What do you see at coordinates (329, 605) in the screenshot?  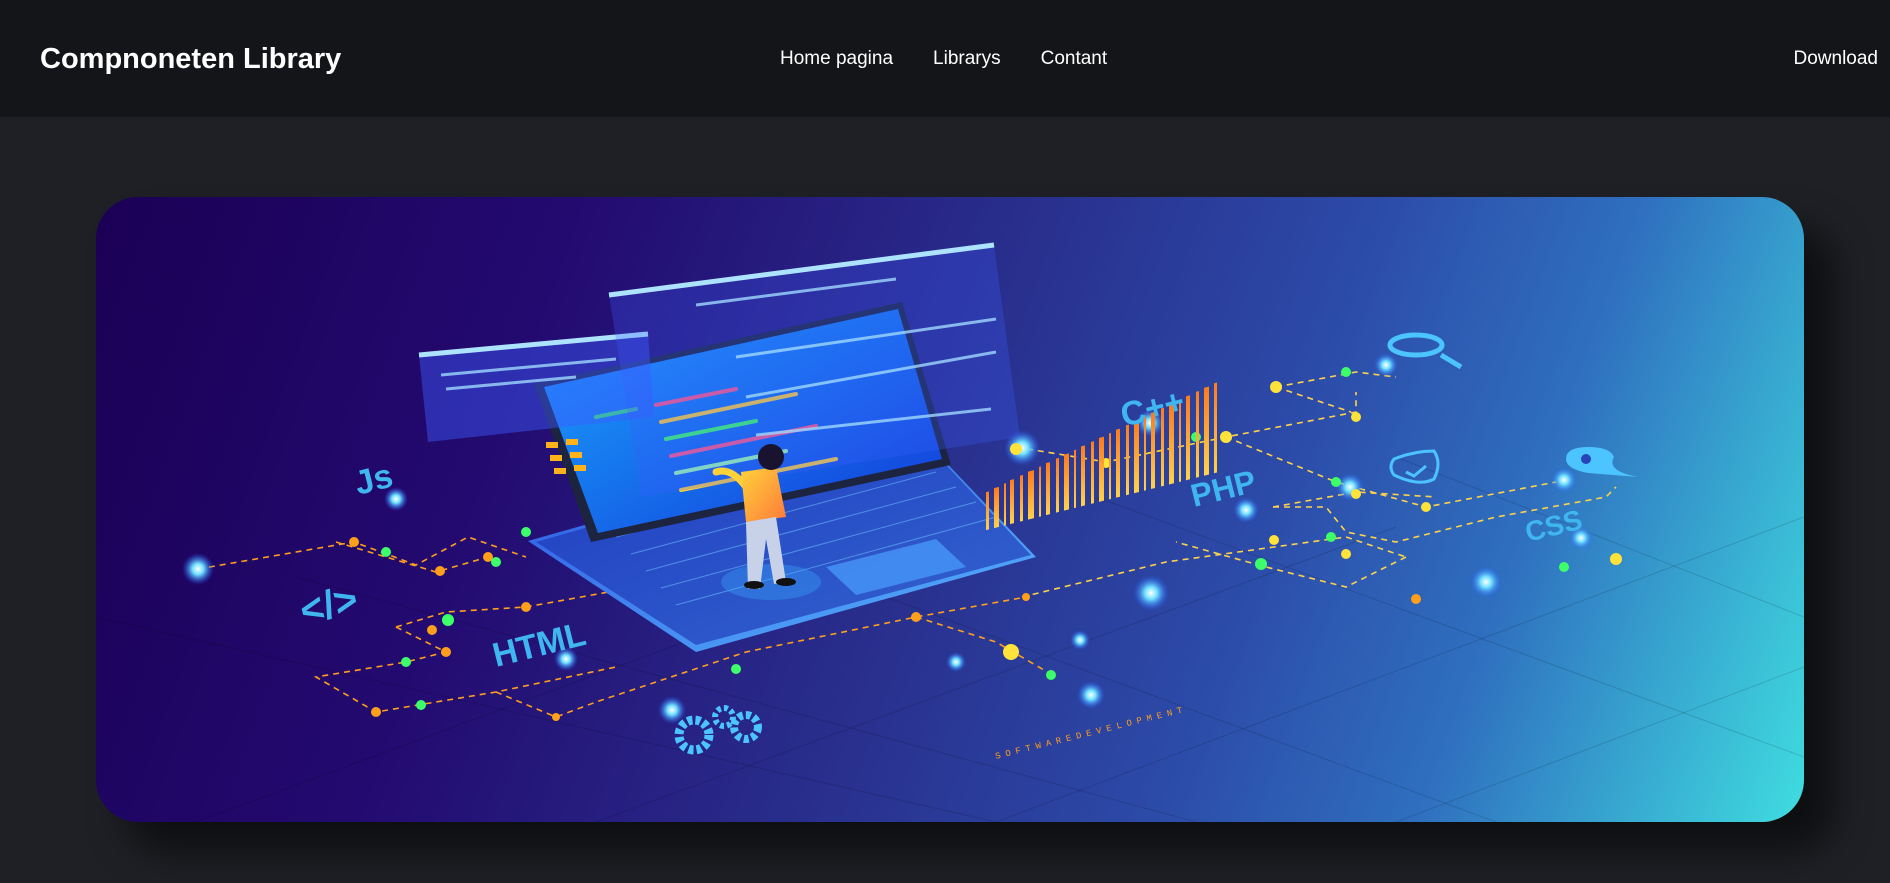 I see `label-code-tag: </>` at bounding box center [329, 605].